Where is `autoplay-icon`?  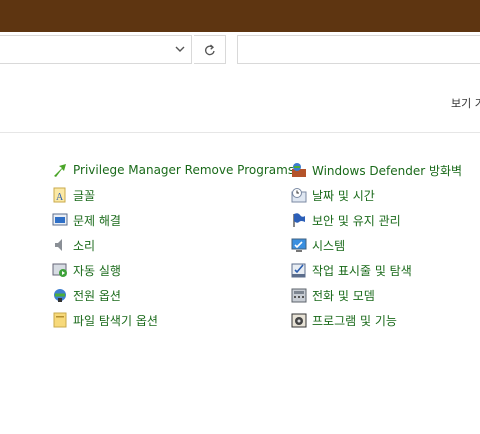
autoplay-icon is located at coordinates (59, 270).